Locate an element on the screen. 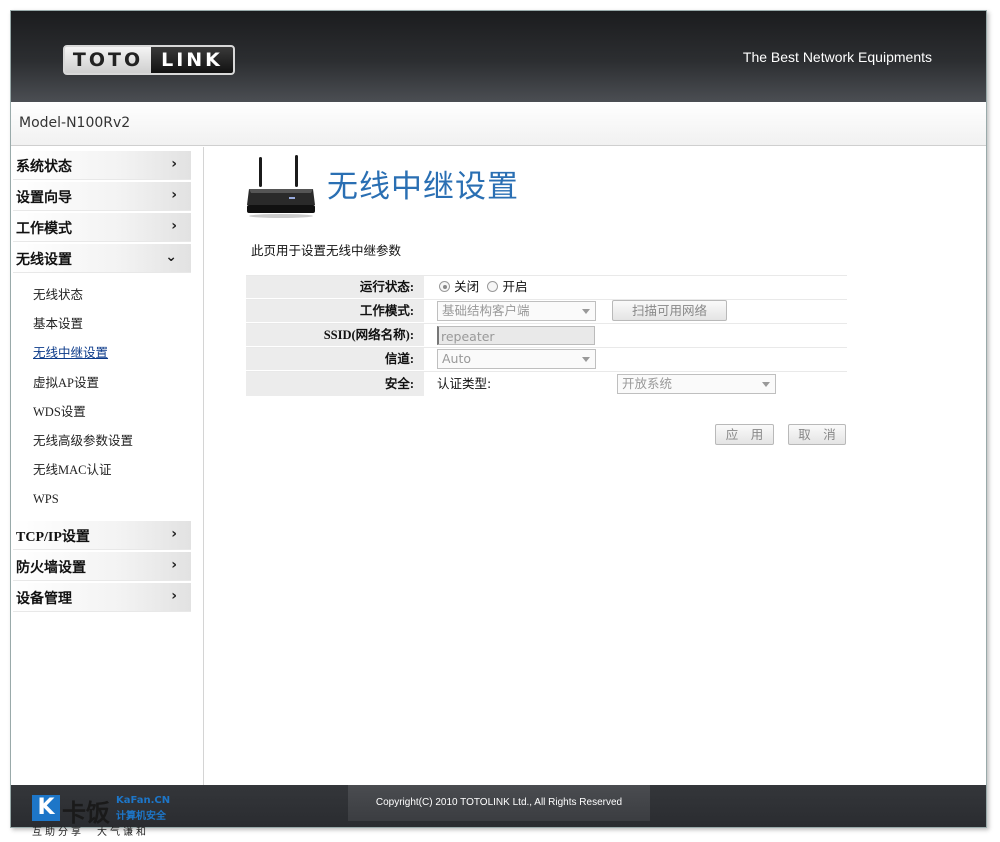 The height and width of the screenshot is (842, 1000). ssid-label: SSID(网络名称): is located at coordinates (335, 335).